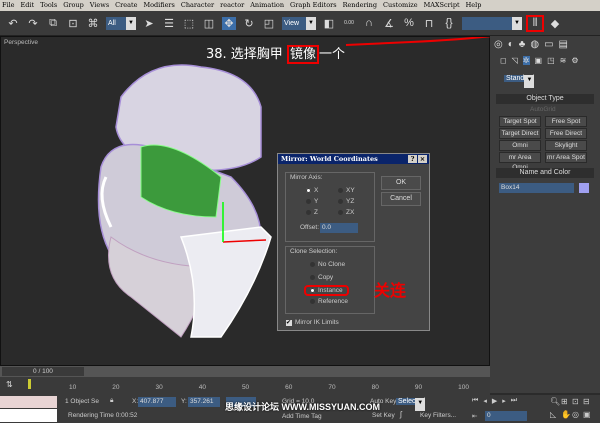 Image resolution: width=600 pixels, height=423 pixels. Describe the element at coordinates (312, 190) in the screenshot. I see `axis-x-radio: X` at that location.